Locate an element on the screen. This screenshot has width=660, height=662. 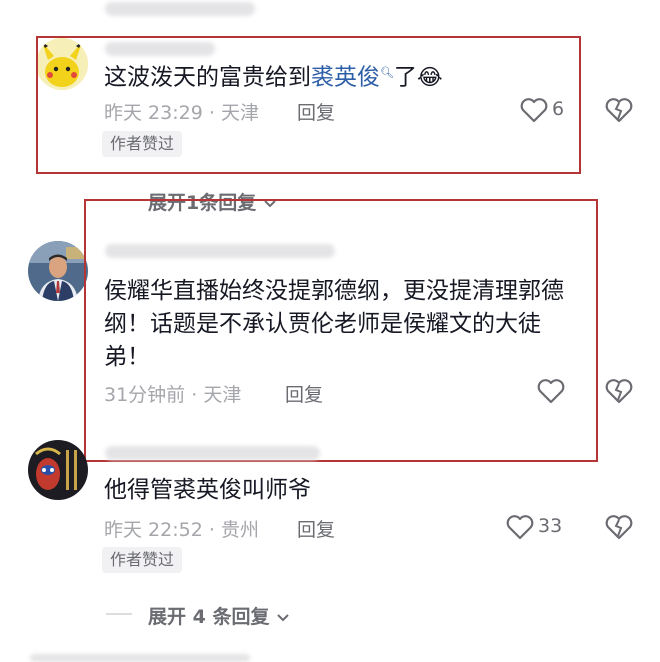
blurred-top-name is located at coordinates (180, 9).